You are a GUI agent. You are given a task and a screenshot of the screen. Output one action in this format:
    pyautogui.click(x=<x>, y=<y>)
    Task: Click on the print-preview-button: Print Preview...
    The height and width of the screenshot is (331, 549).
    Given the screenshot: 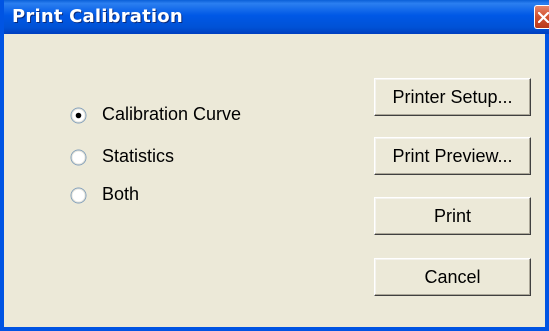 What is the action you would take?
    pyautogui.click(x=452, y=156)
    